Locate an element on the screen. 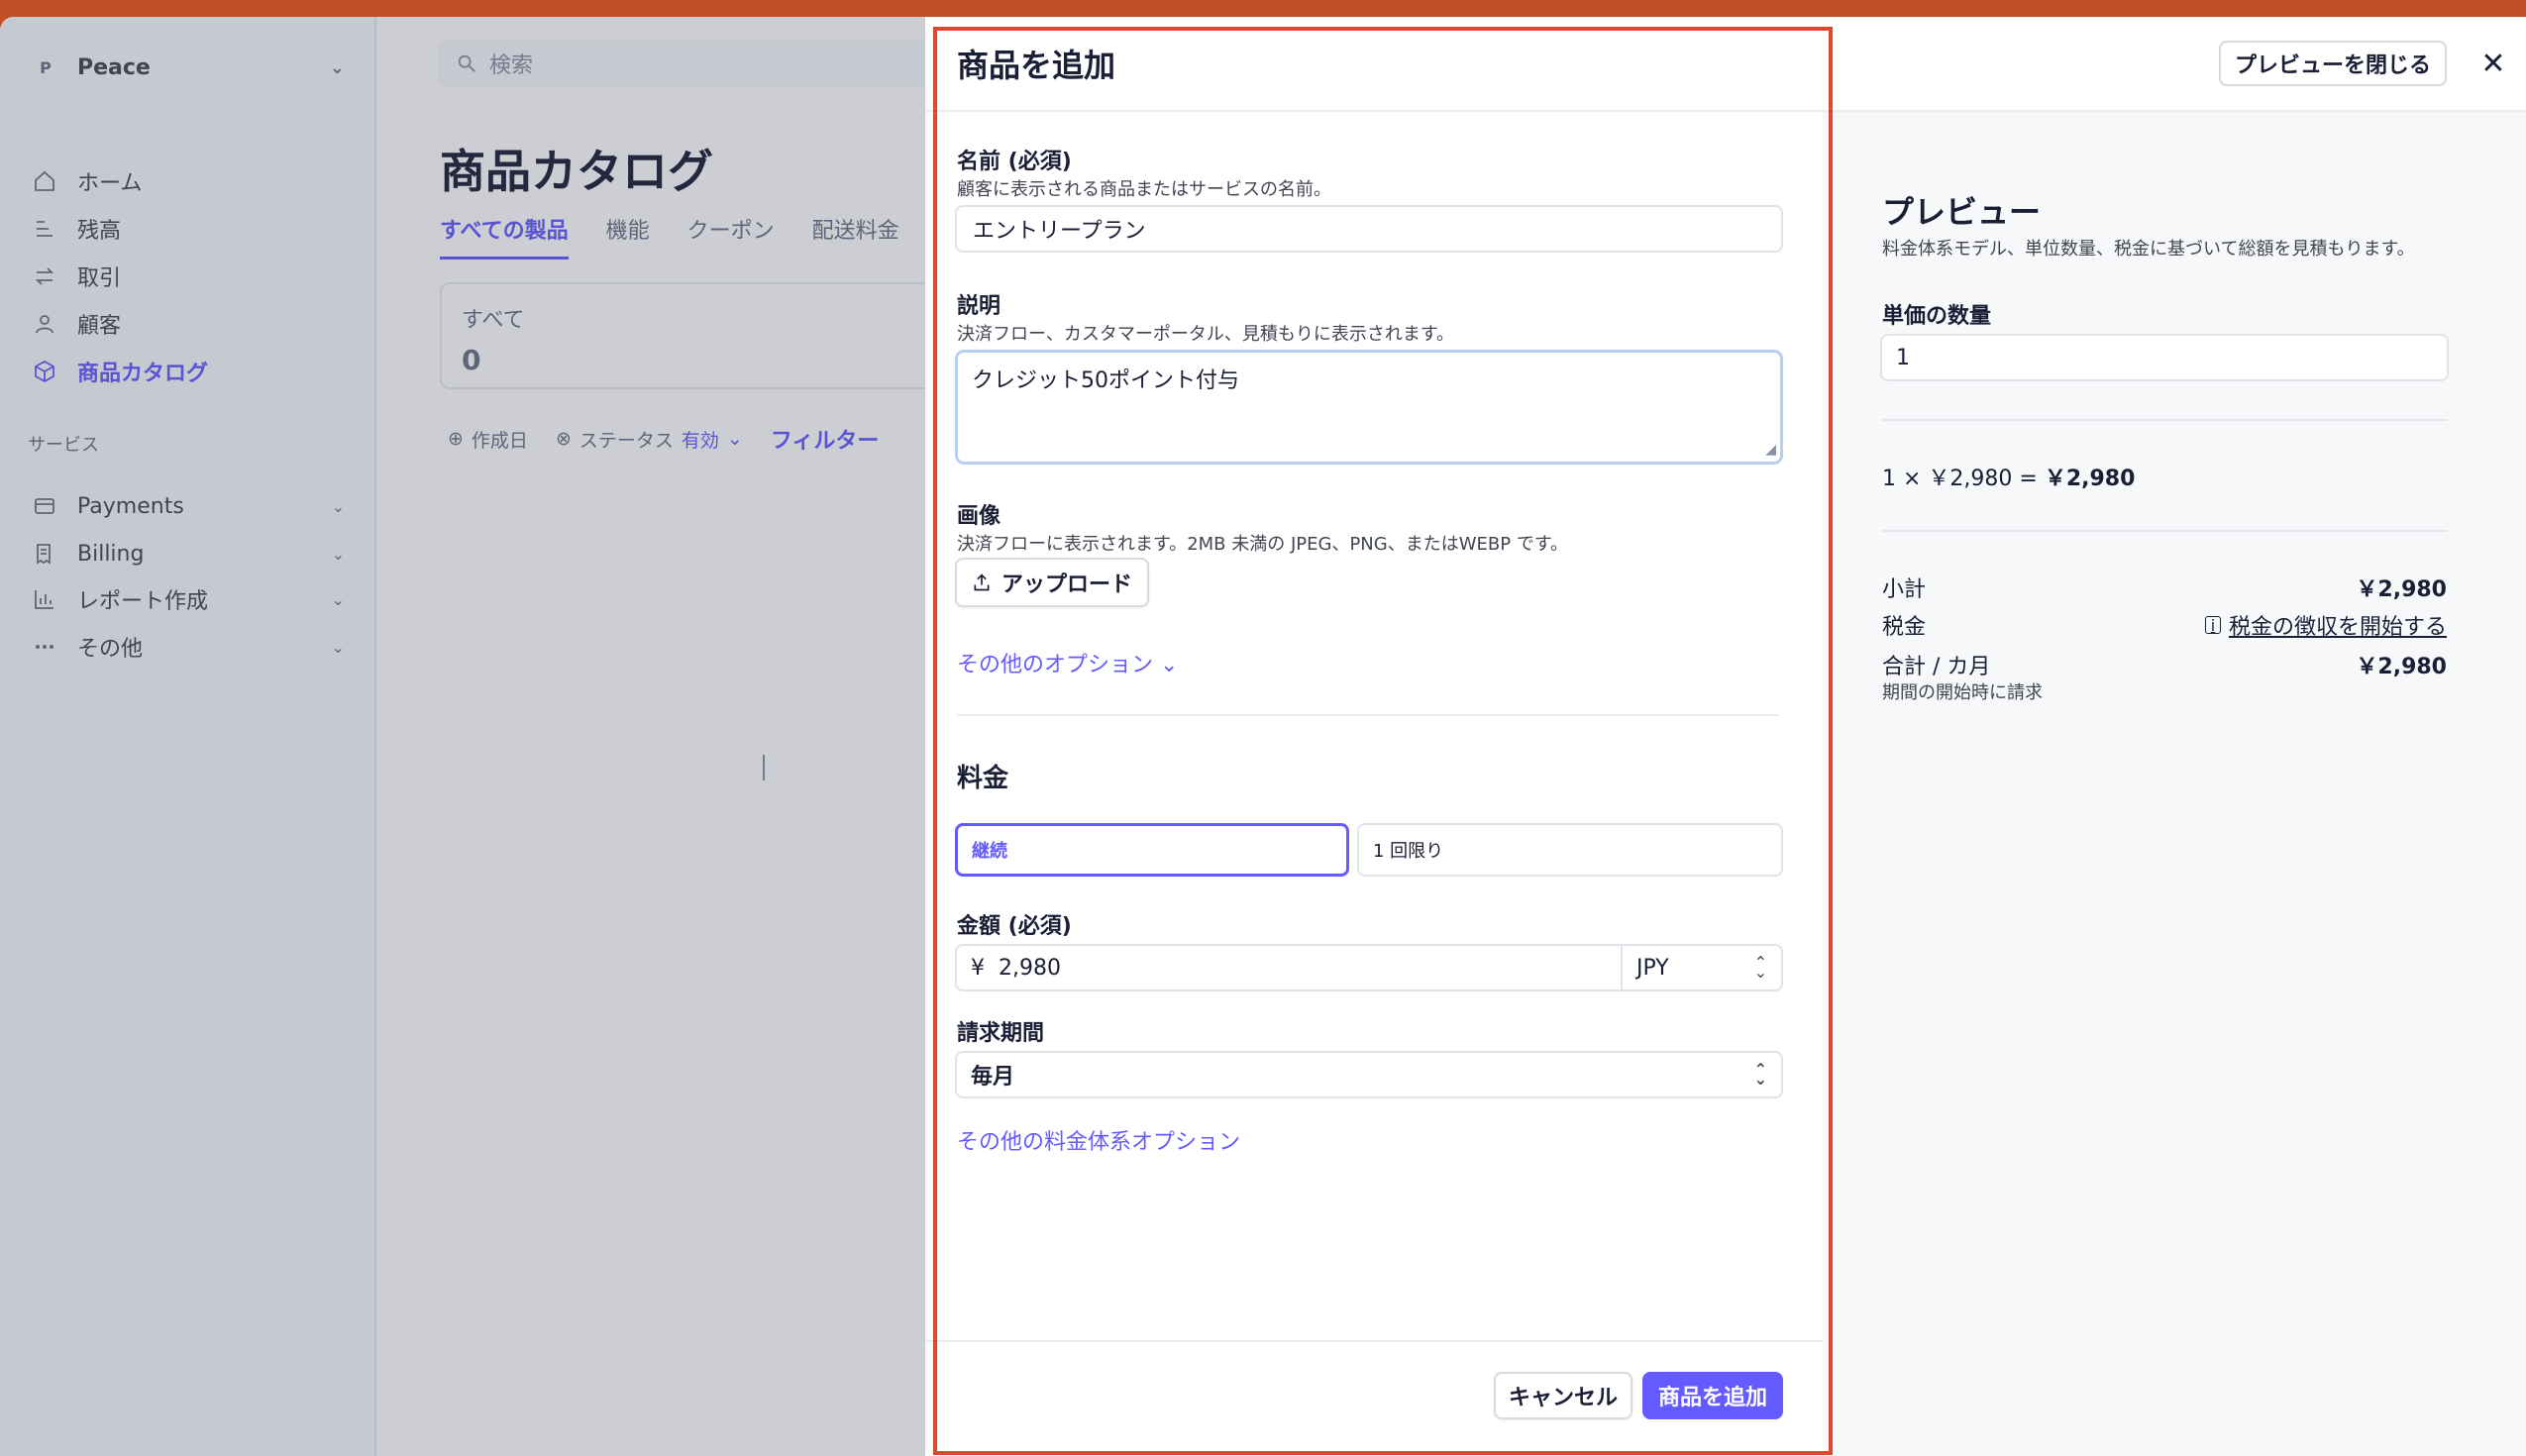 The width and height of the screenshot is (2526, 1456). resize-handle-icon: ◢ is located at coordinates (1770, 450).